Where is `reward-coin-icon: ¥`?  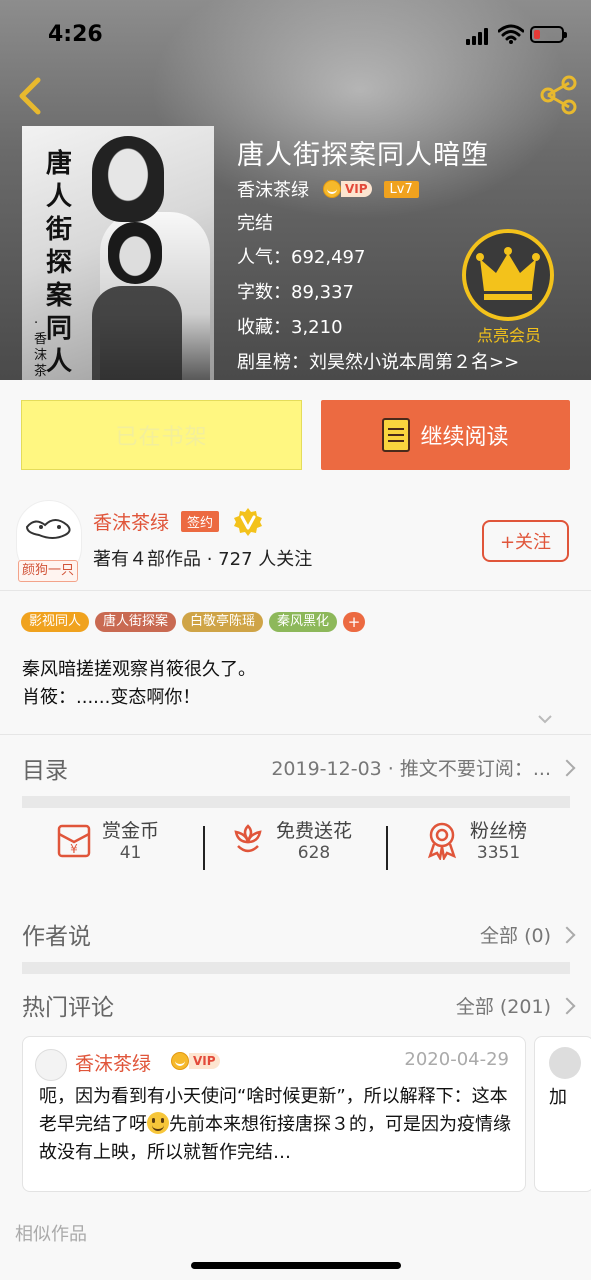
reward-coin-icon: ¥ is located at coordinates (74, 840).